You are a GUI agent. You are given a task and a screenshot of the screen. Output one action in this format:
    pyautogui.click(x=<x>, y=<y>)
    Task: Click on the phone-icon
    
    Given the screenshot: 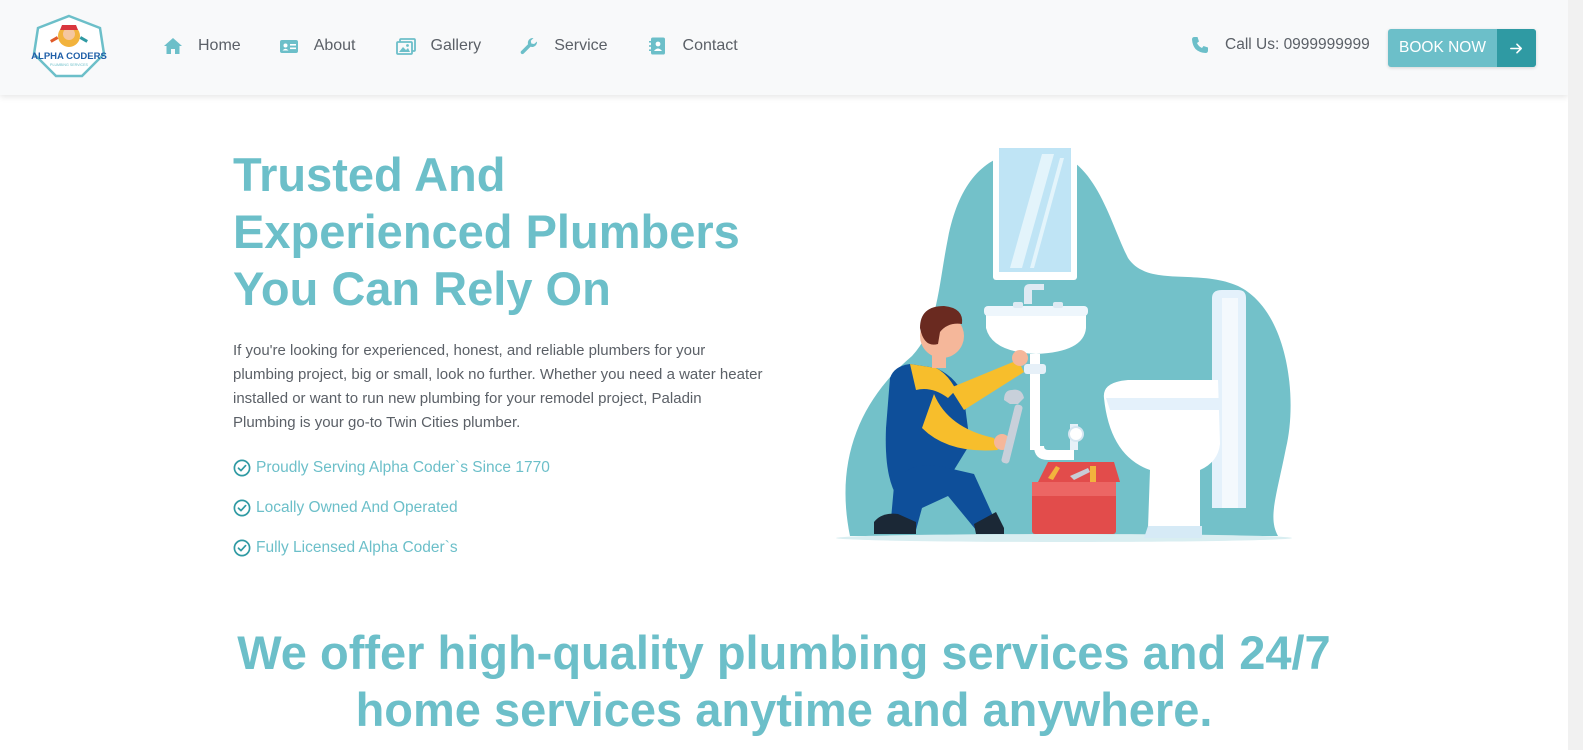 What is the action you would take?
    pyautogui.click(x=1200, y=45)
    